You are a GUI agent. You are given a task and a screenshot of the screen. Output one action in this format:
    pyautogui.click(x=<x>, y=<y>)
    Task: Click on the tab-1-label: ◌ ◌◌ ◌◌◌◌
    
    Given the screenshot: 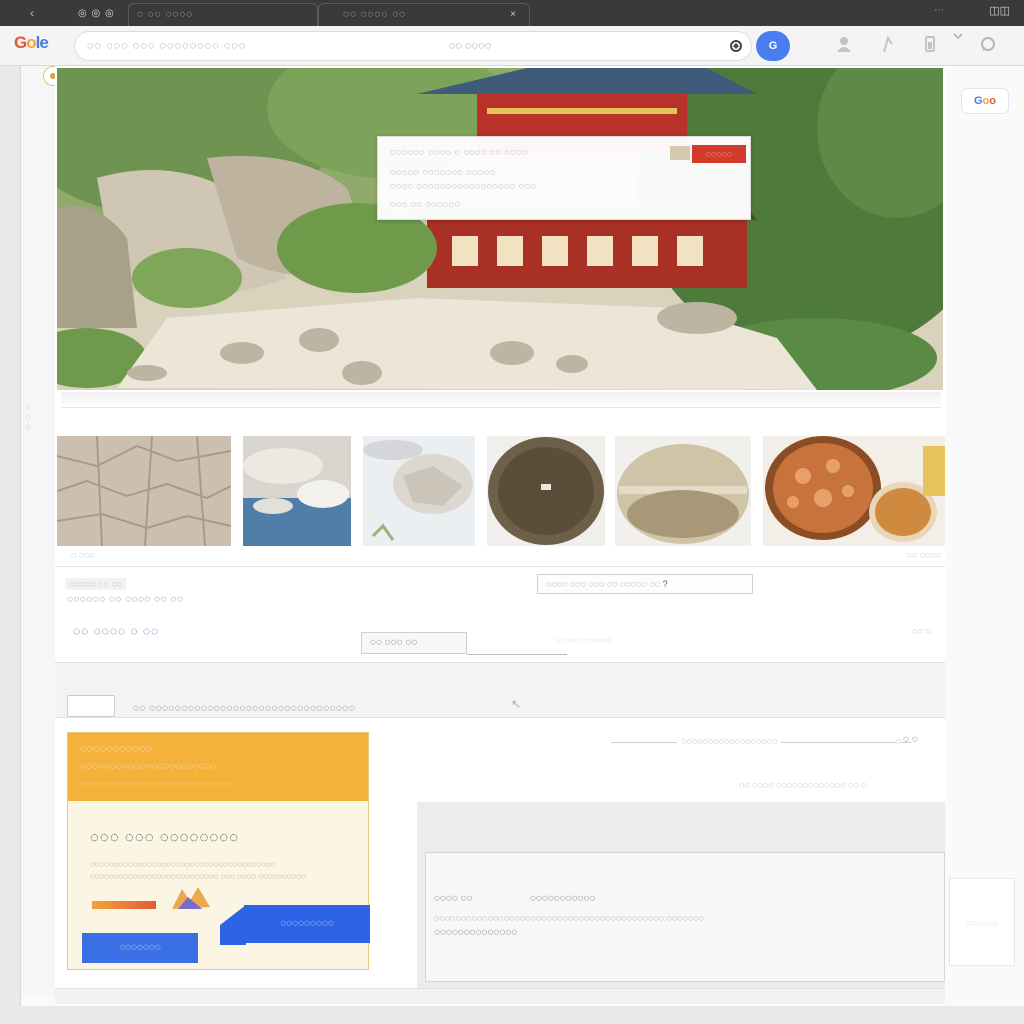 What is the action you would take?
    pyautogui.click(x=165, y=14)
    